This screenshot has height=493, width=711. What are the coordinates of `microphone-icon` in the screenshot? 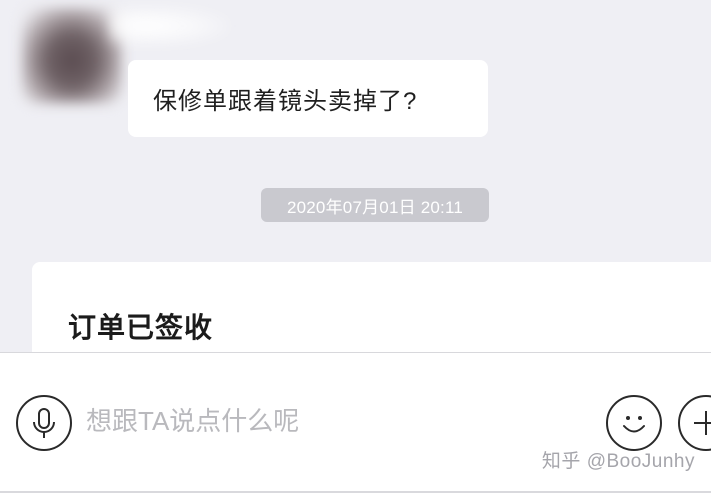 It's located at (44, 423).